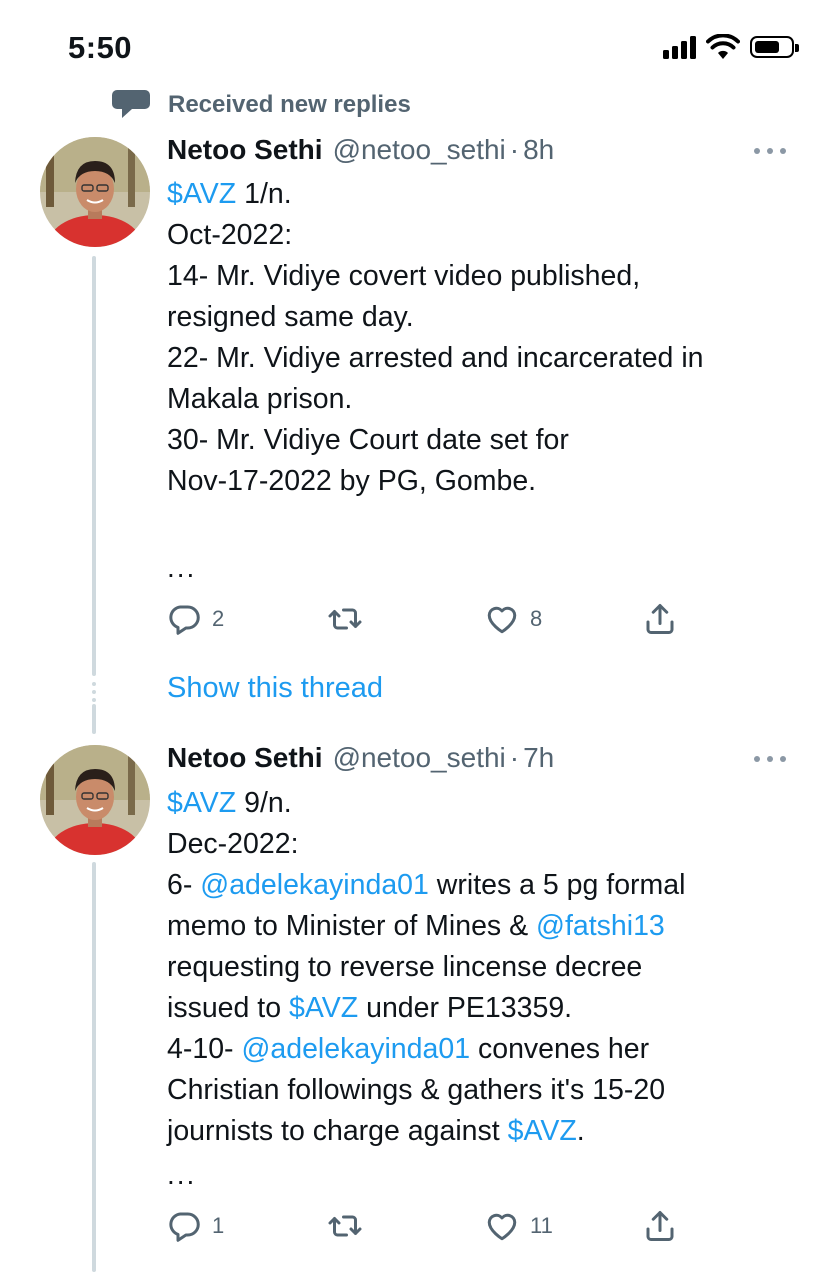 The image size is (828, 1272). I want to click on status-icons, so click(731, 47).